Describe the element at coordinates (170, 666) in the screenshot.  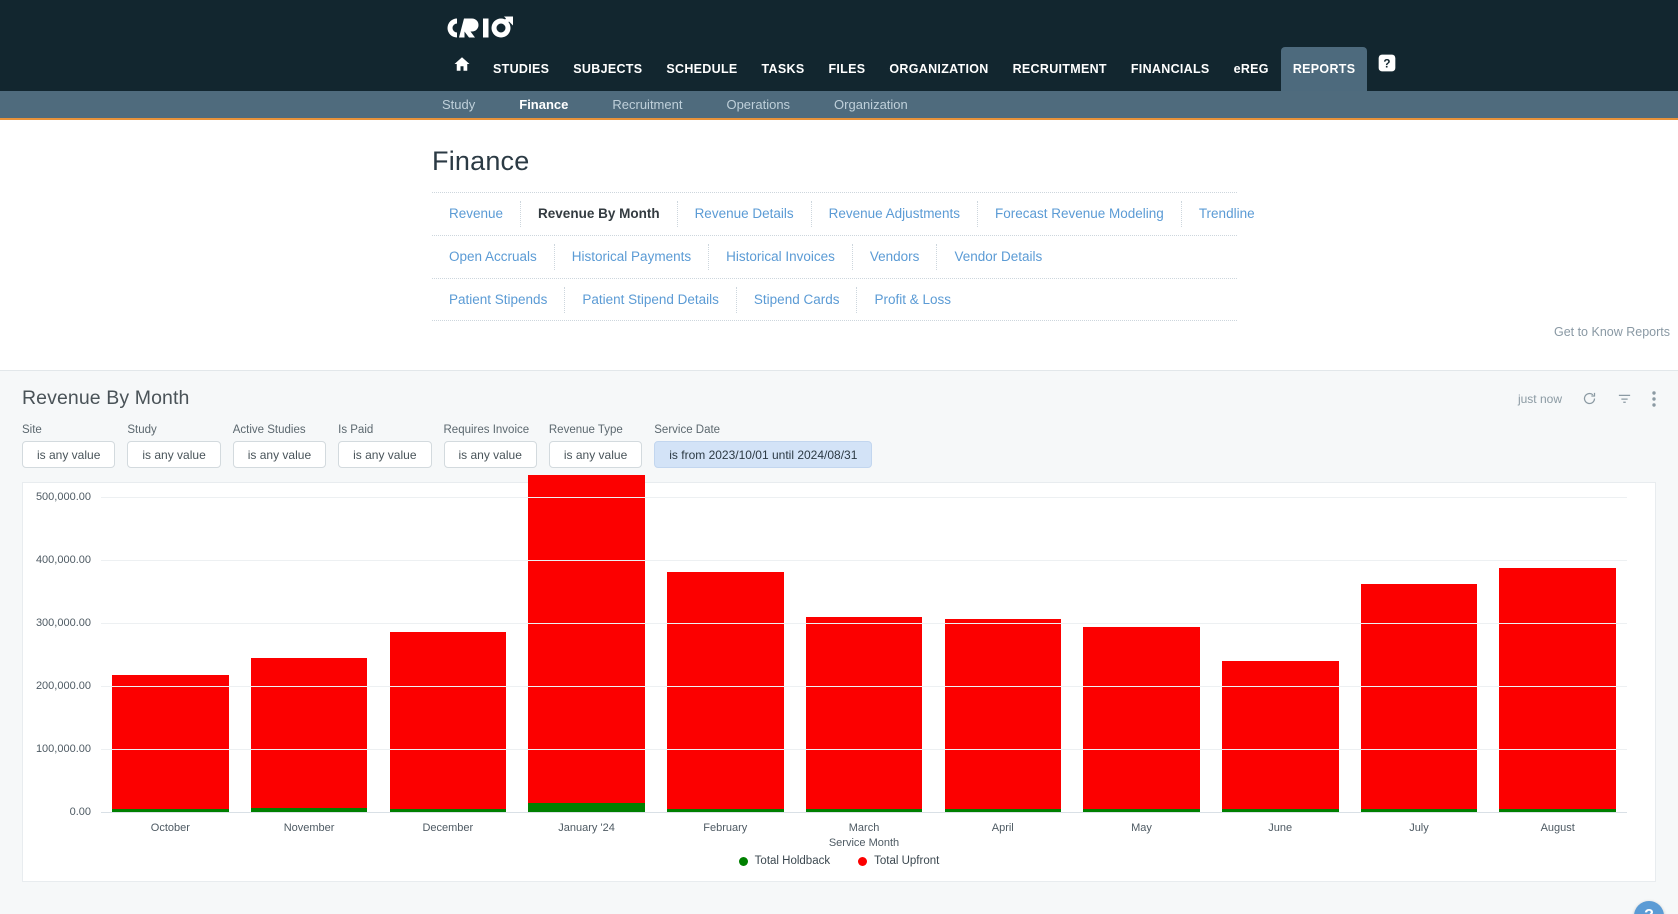
I see `chart-bar-group: October` at that location.